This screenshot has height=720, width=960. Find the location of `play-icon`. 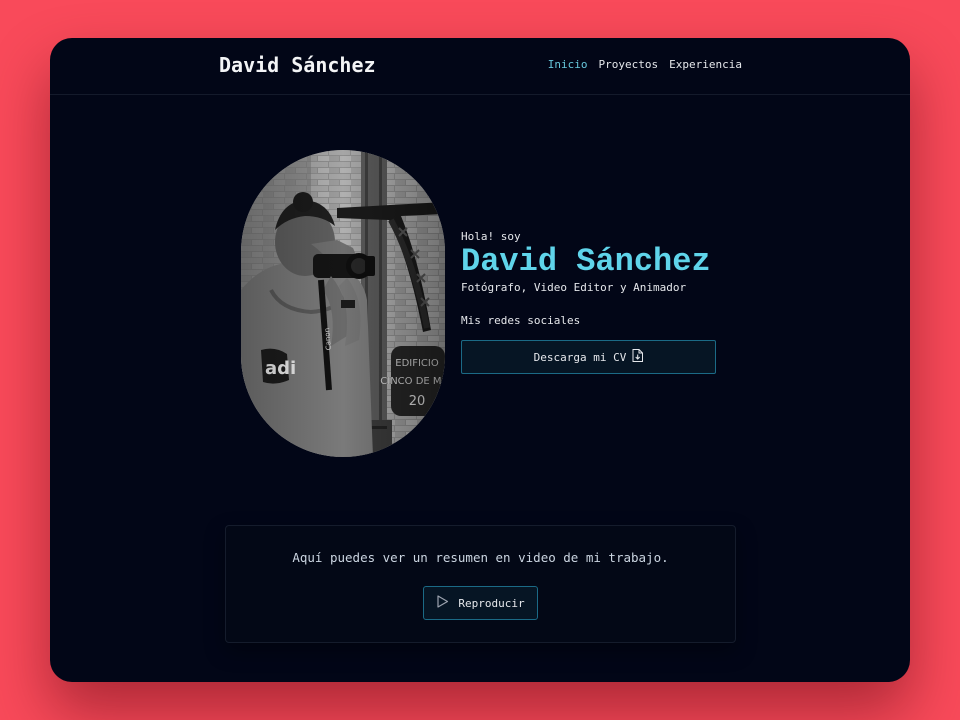

play-icon is located at coordinates (442, 603).